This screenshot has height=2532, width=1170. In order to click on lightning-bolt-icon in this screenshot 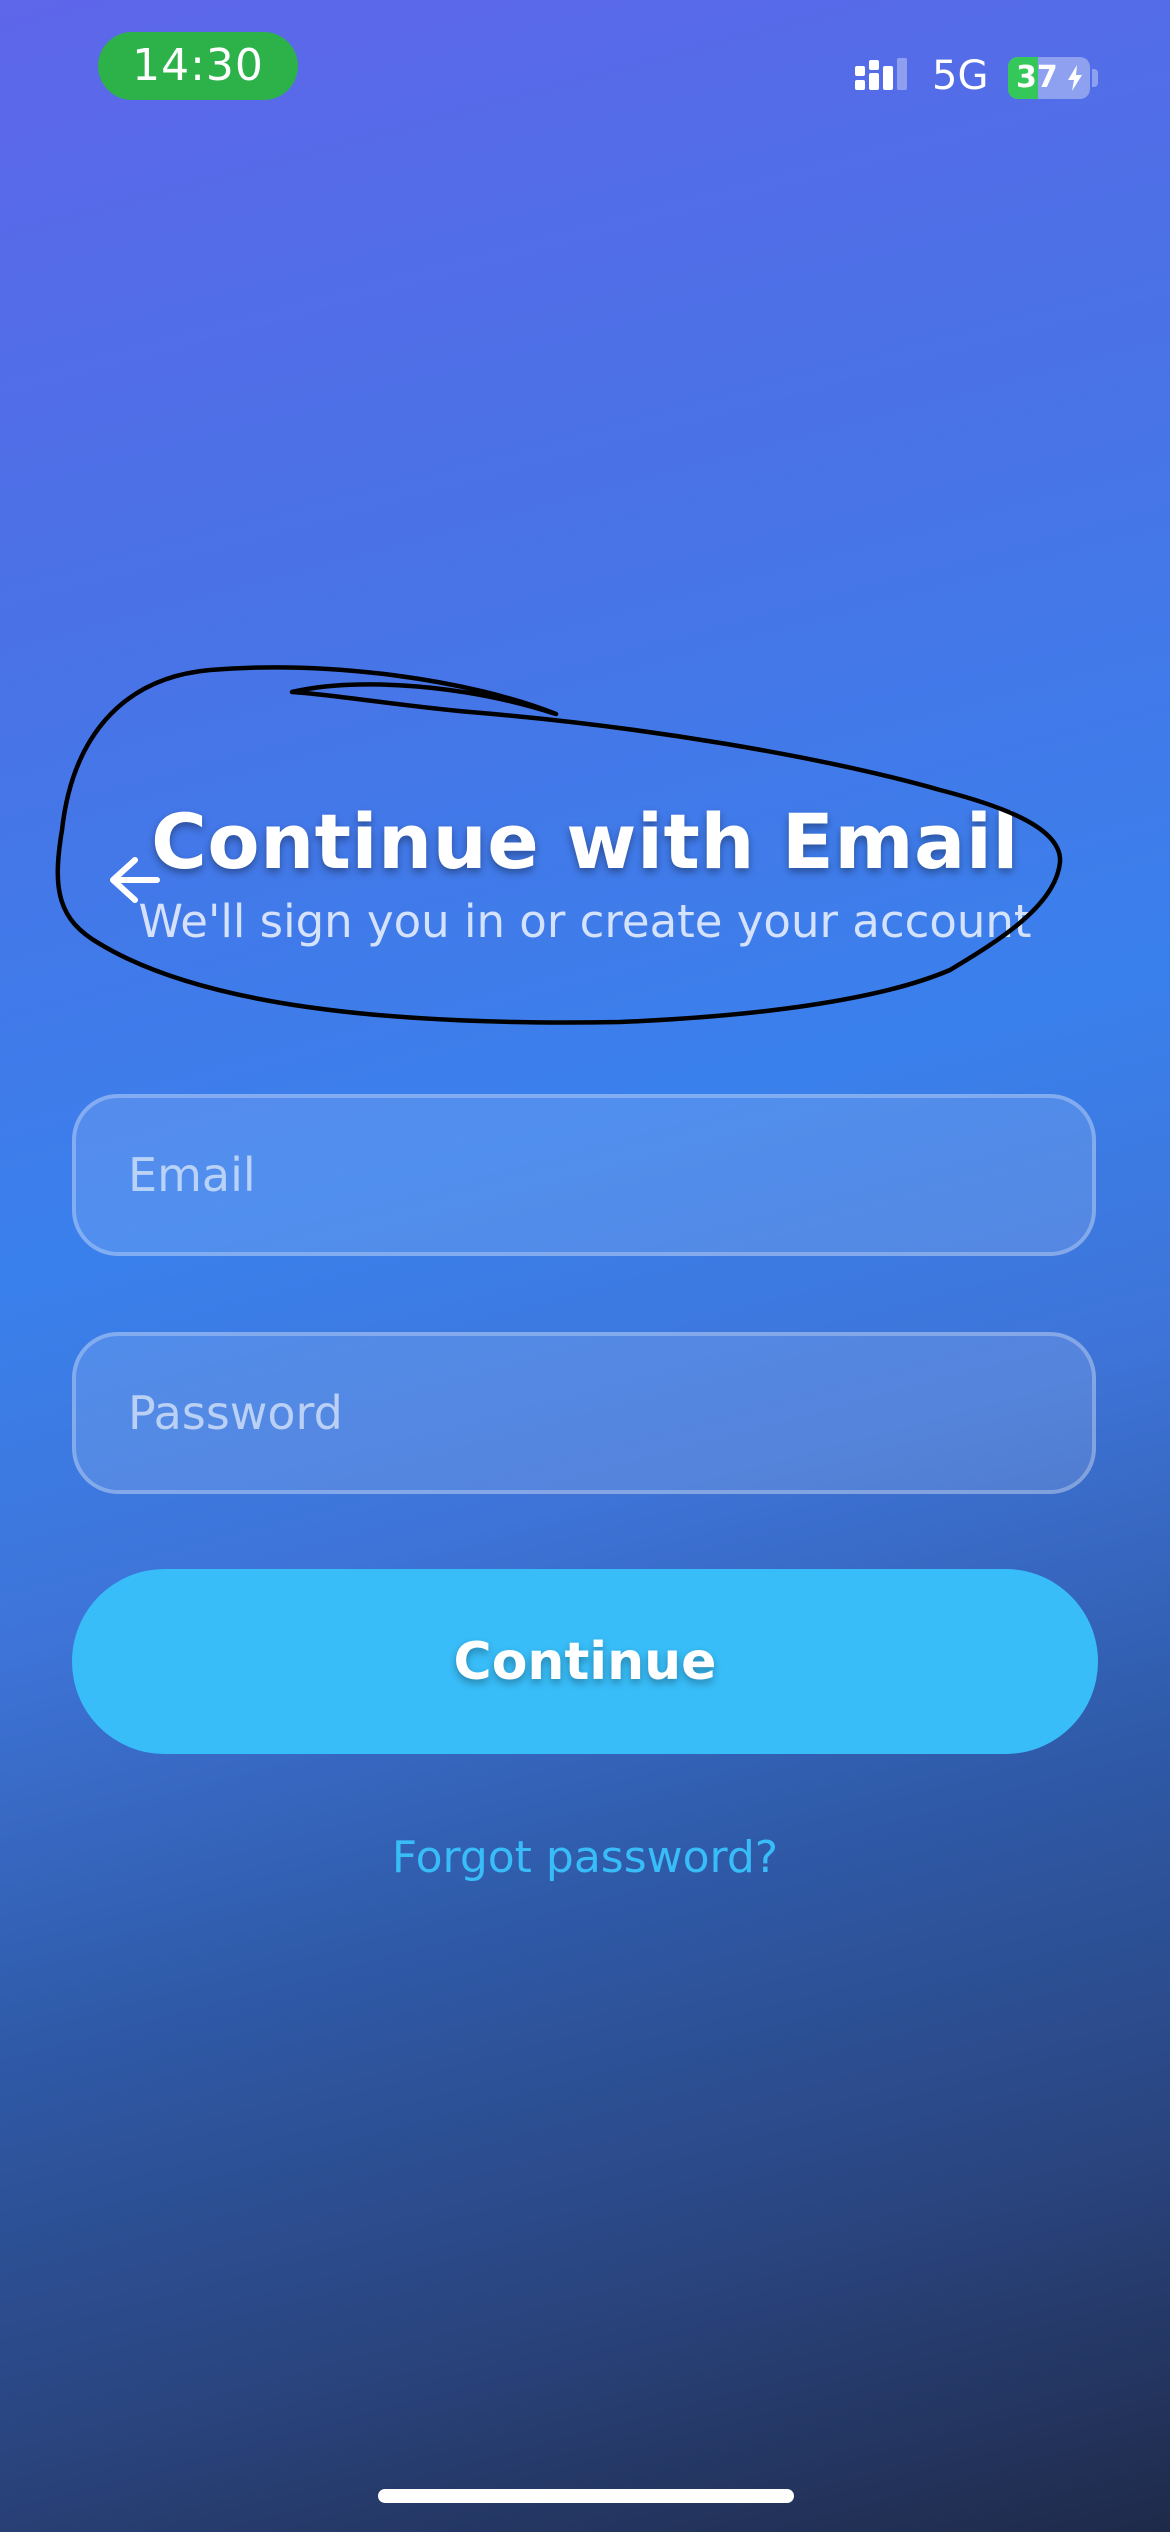, I will do `click(1075, 78)`.